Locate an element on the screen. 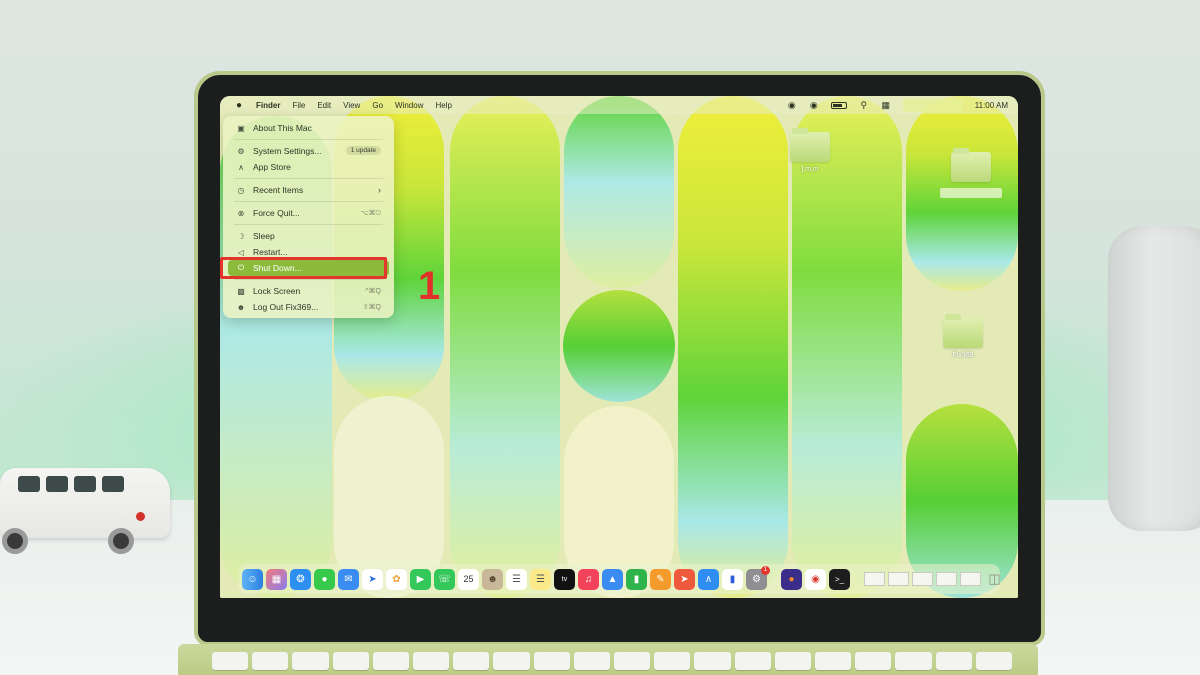  clock-icon: ◷ is located at coordinates (241, 190).